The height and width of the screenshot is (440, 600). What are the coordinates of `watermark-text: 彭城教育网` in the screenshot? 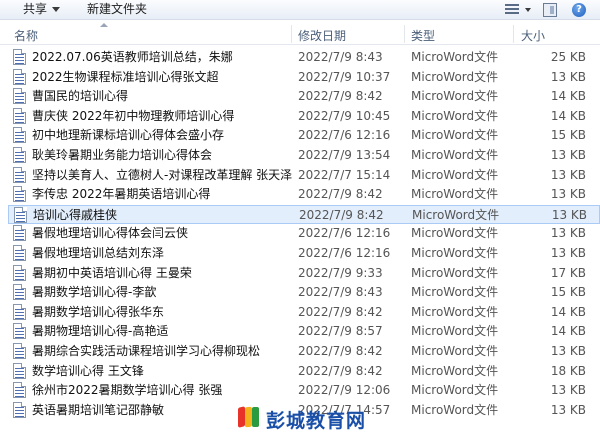 It's located at (316, 421).